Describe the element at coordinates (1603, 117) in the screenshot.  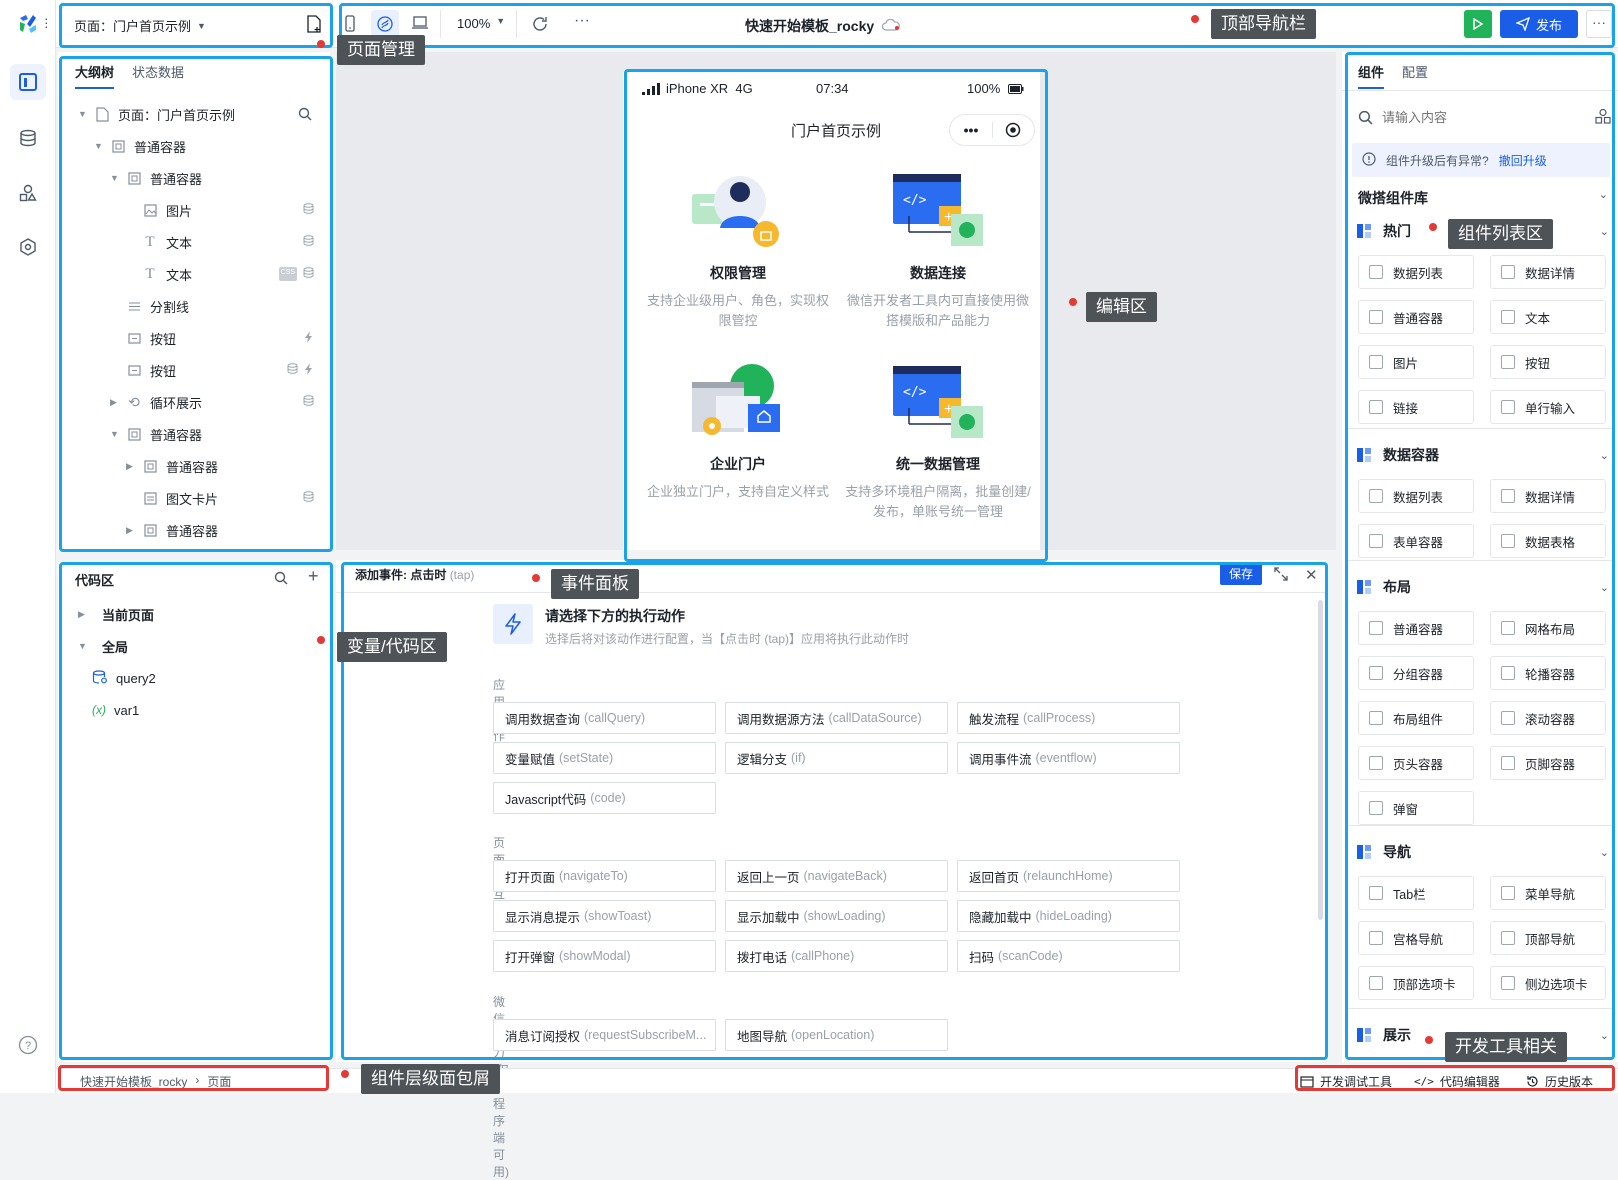
I see `component-market-icon` at that location.